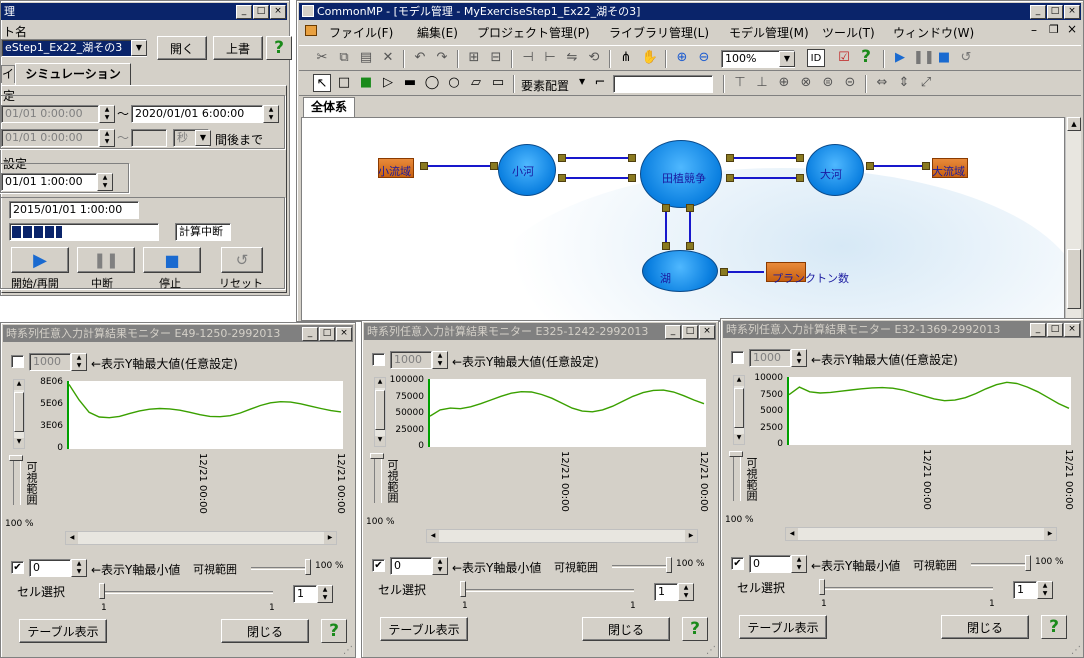  Describe the element at coordinates (377, 456) in the screenshot. I see `vslider-thumb` at that location.